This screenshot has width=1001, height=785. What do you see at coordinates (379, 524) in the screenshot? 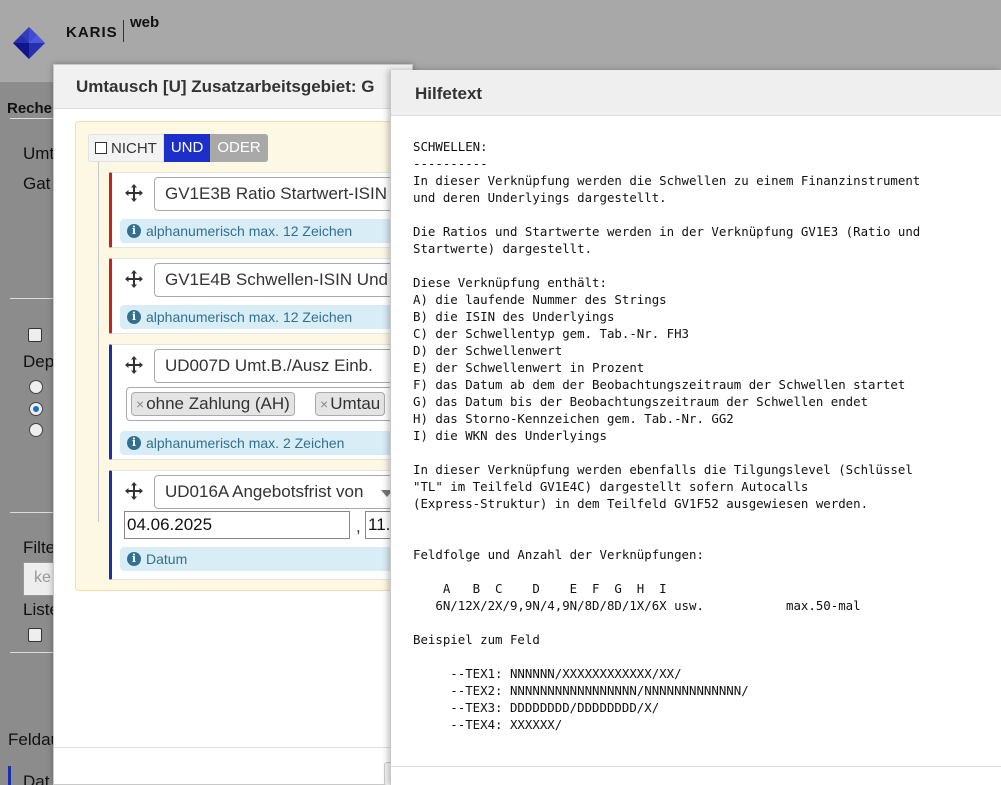
I see `date-to-value: 11.` at bounding box center [379, 524].